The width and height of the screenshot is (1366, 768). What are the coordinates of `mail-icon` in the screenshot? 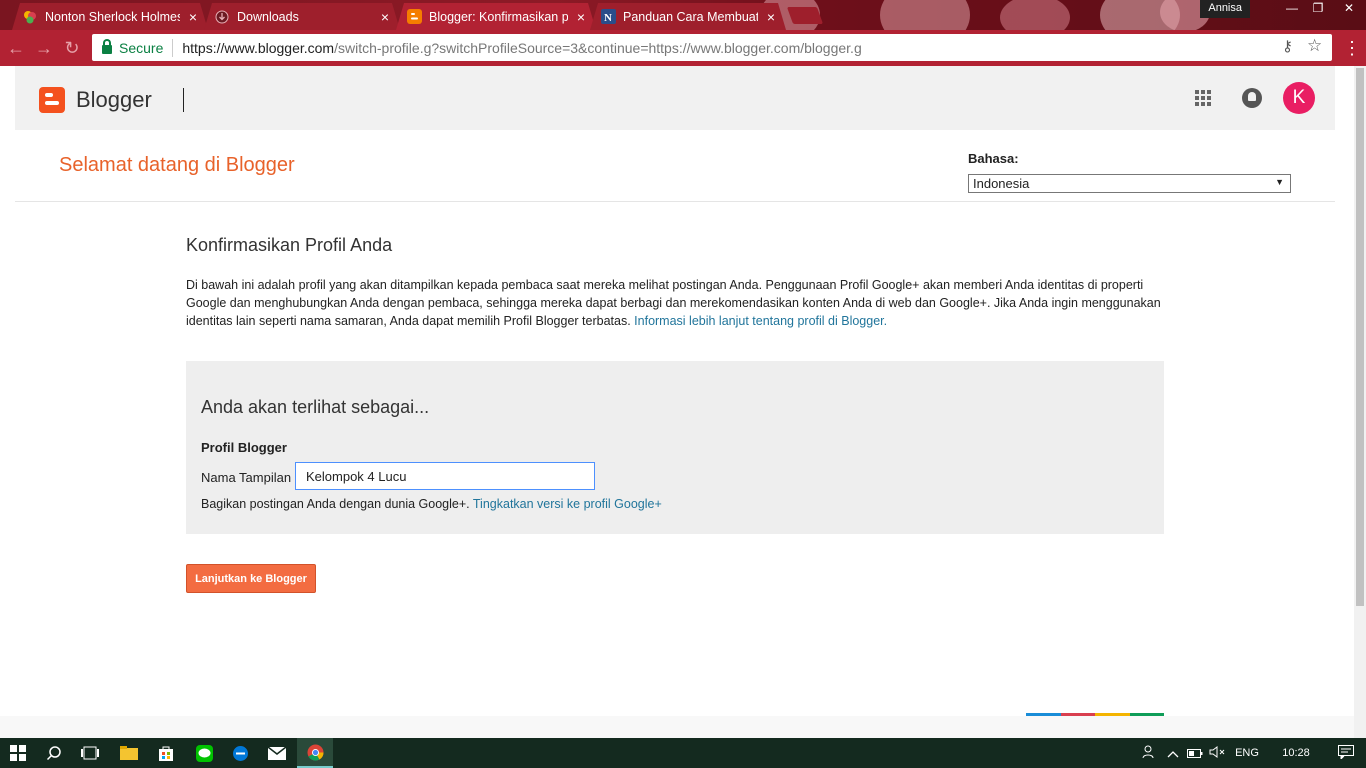 It's located at (277, 753).